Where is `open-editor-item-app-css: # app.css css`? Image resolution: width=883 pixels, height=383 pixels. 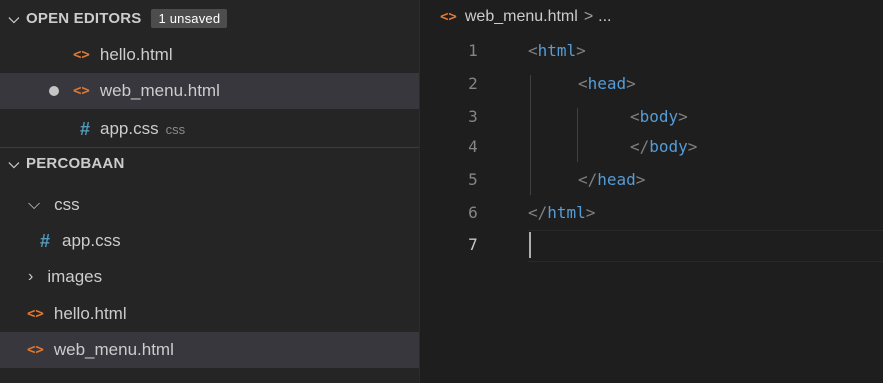
open-editor-item-app-css: # app.css css is located at coordinates (209, 129).